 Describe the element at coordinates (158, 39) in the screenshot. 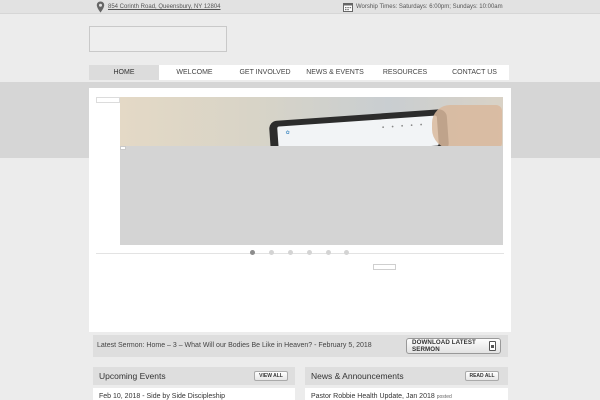

I see `site-logo` at that location.